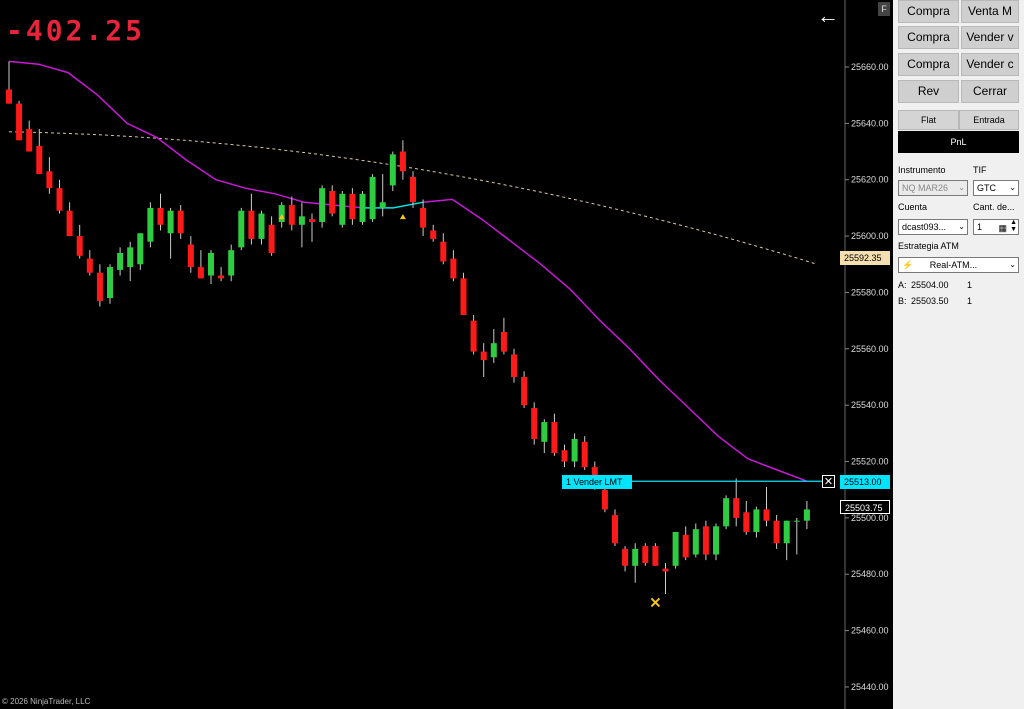 This screenshot has width=1024, height=709. I want to click on tif-label: TIF, so click(980, 170).